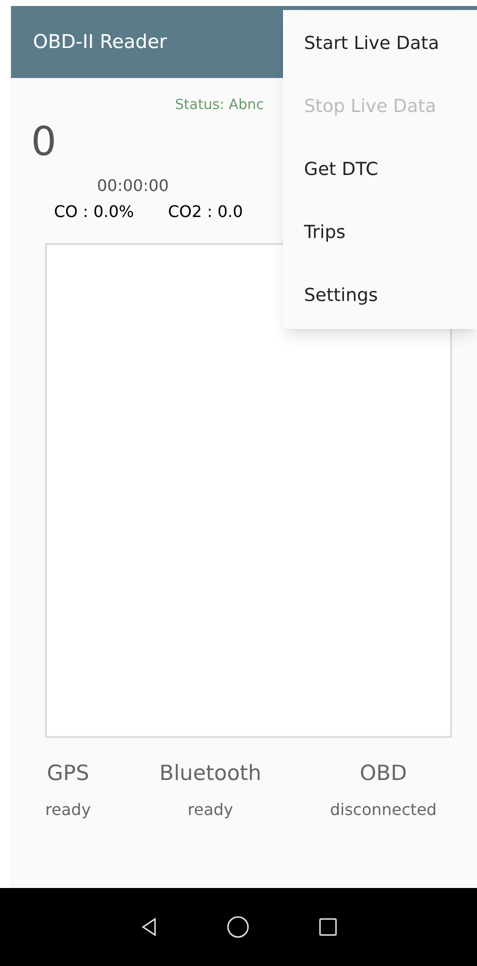  Describe the element at coordinates (380, 295) in the screenshot. I see `menu-item: Settings` at that location.